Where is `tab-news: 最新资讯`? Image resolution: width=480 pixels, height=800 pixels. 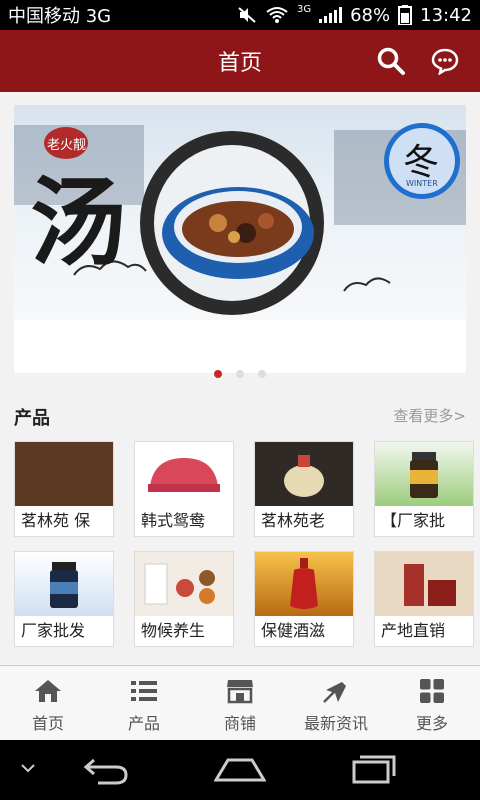 tab-news: 最新资讯 is located at coordinates (336, 703).